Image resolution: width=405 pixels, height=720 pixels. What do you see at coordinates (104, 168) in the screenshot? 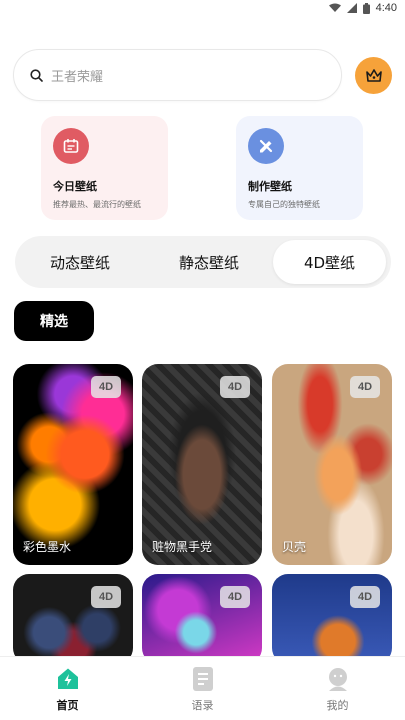
I see `today-wallpaper-card: 今日壁纸 推荐最热、最流行的壁纸` at bounding box center [104, 168].